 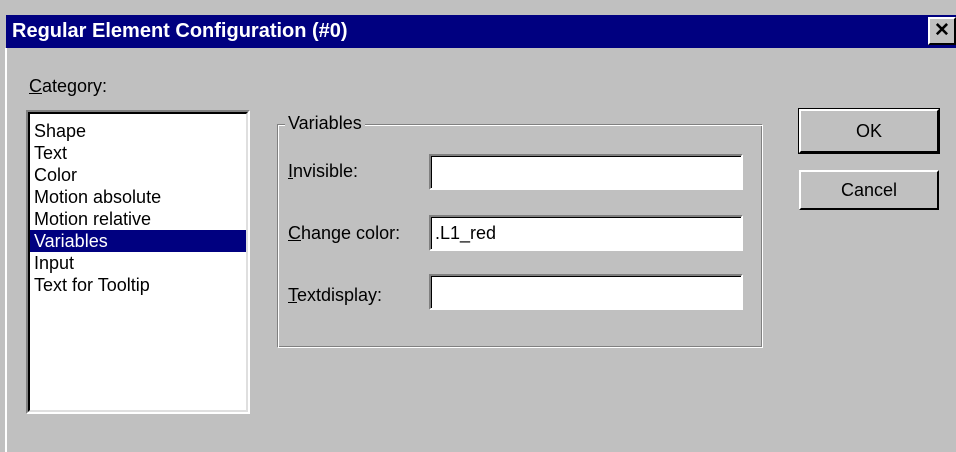 I want to click on list-item: Text, so click(x=138, y=153).